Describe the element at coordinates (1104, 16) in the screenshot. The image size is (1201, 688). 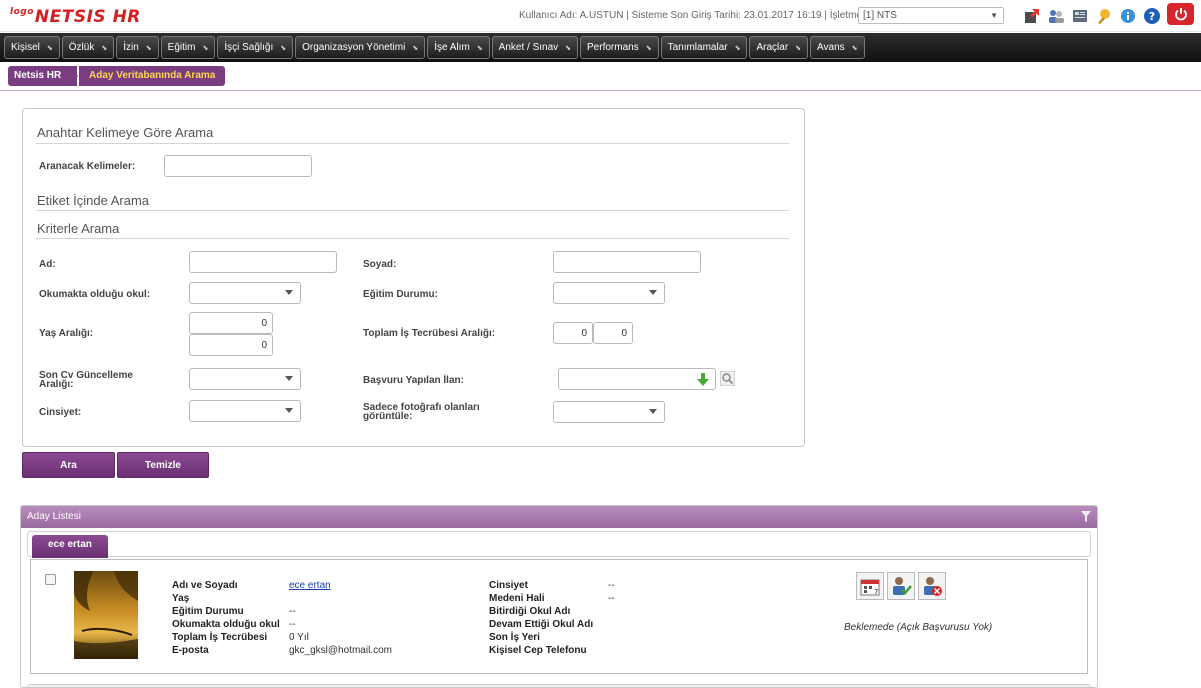
I see `award-icon` at that location.